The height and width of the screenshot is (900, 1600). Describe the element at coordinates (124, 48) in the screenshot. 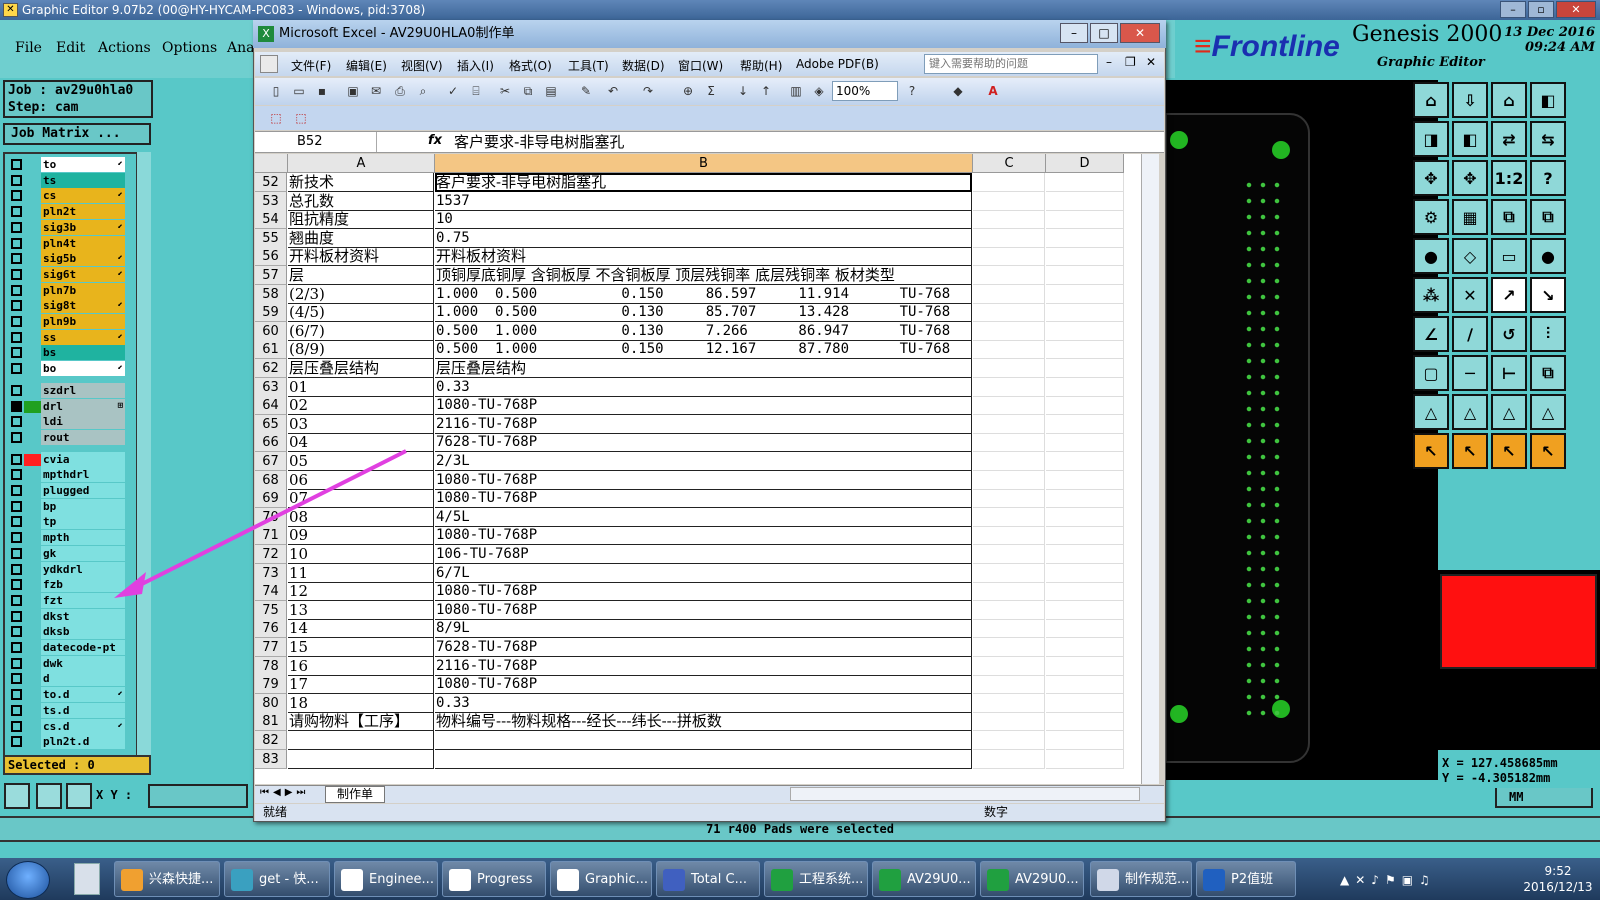

I see `menu-actions: Actions` at that location.